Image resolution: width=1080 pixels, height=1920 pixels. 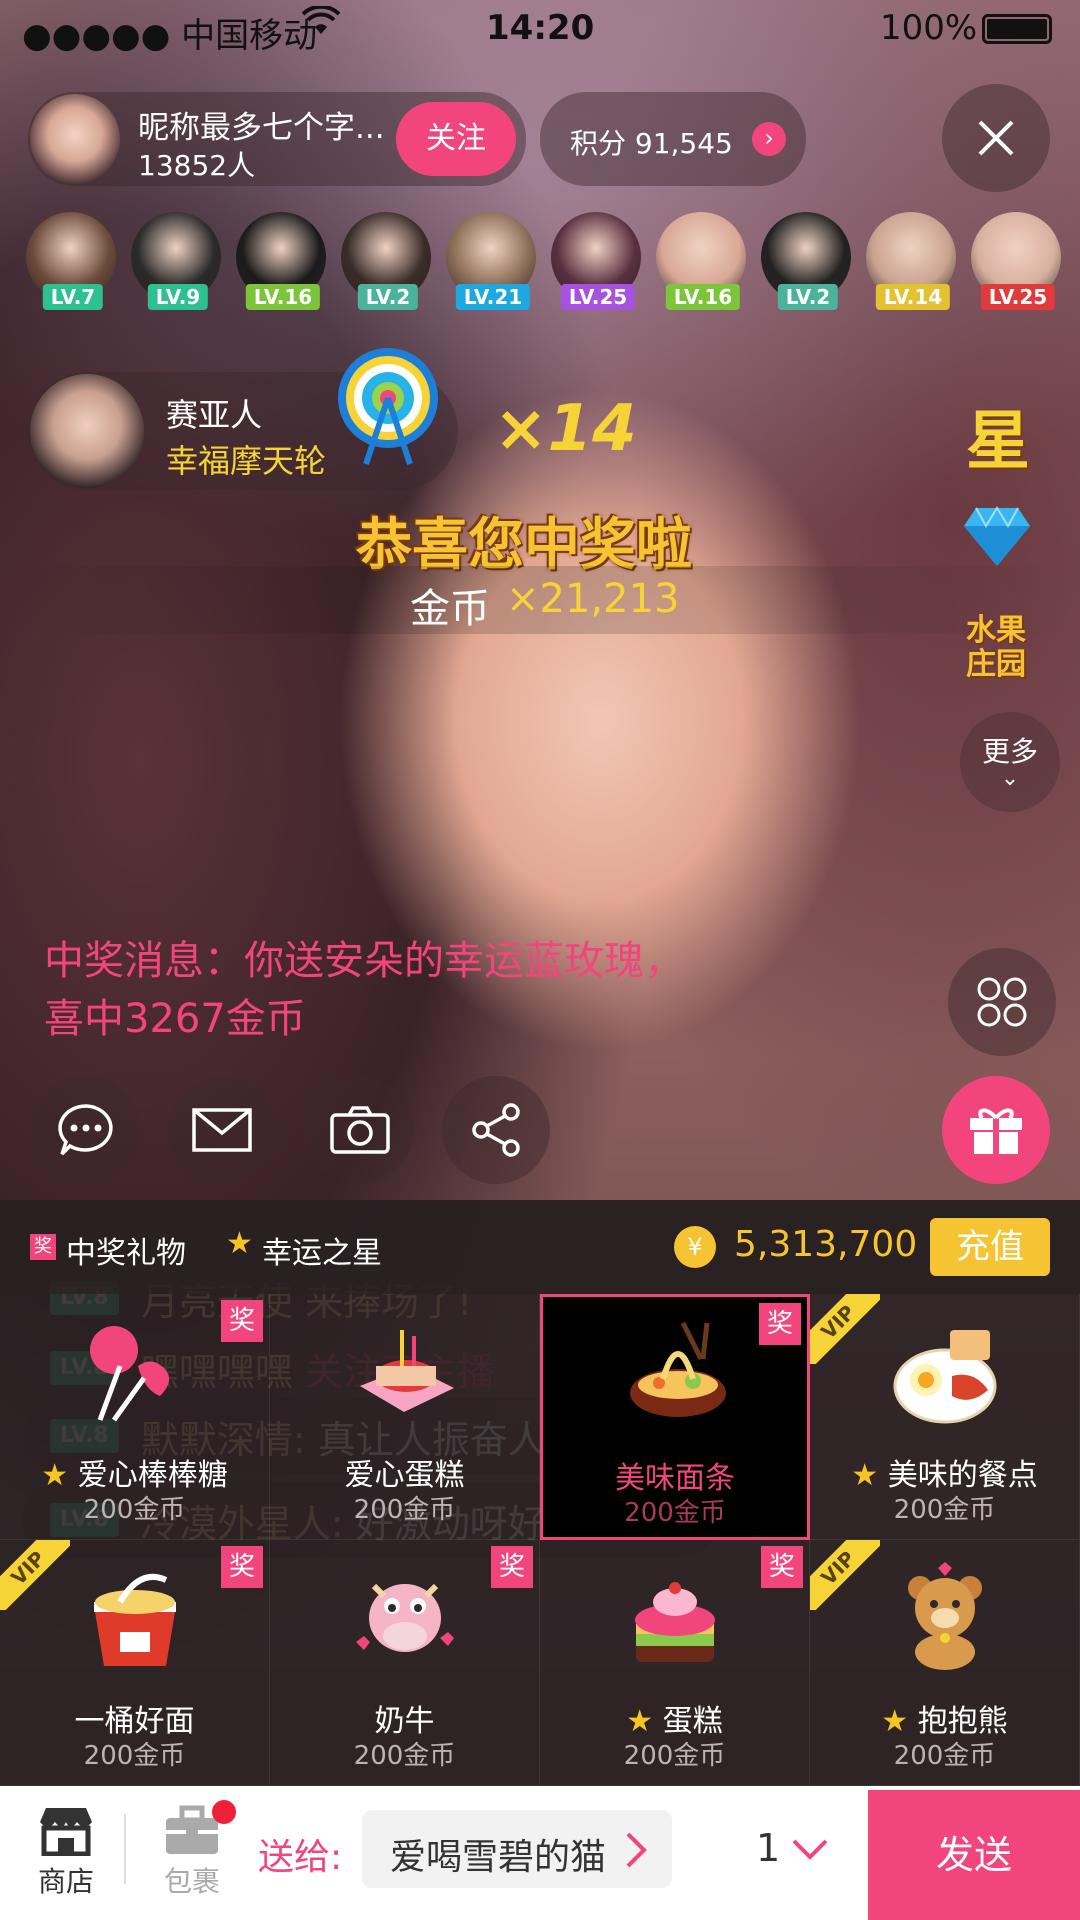 I want to click on sender-avatar, so click(x=87, y=431).